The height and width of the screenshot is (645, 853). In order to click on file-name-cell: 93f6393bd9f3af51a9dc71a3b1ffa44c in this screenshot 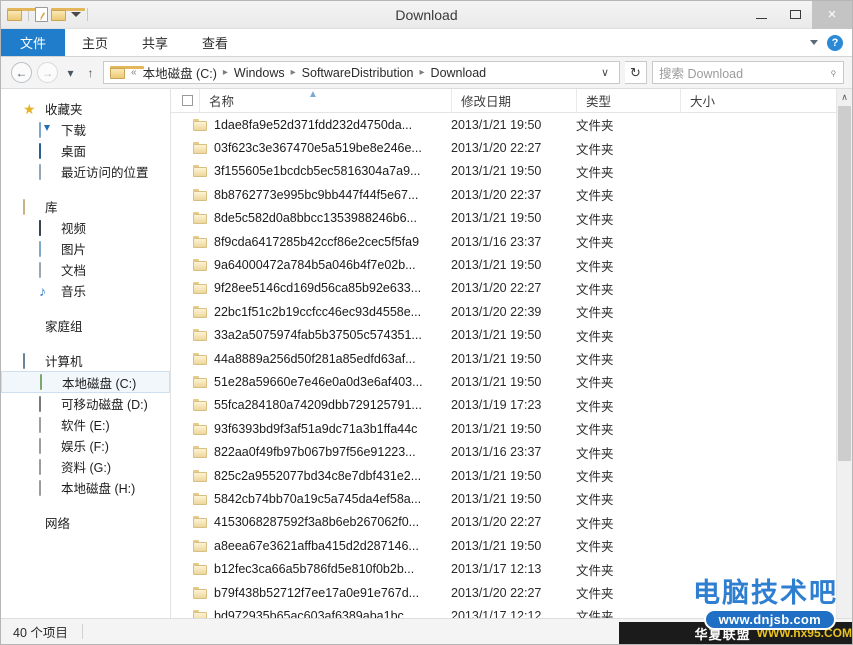, I will do `click(311, 429)`.